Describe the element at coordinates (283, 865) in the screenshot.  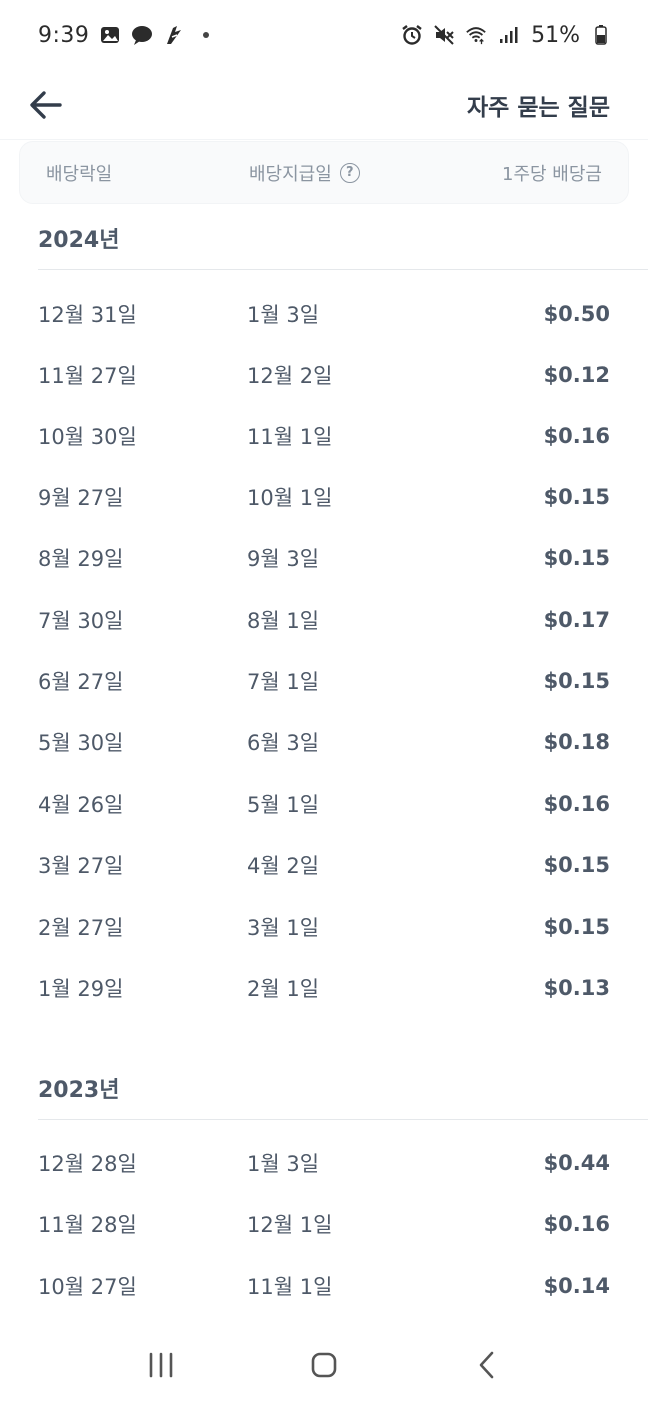
I see `pay-date-cell: 4월 2일` at that location.